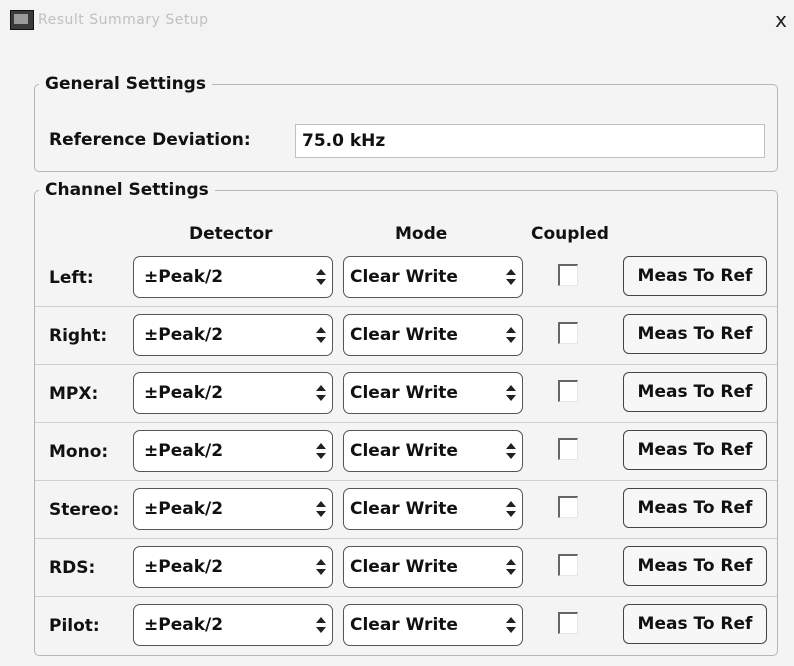  What do you see at coordinates (123, 20) in the screenshot?
I see `window-title: Result Summary Setup` at bounding box center [123, 20].